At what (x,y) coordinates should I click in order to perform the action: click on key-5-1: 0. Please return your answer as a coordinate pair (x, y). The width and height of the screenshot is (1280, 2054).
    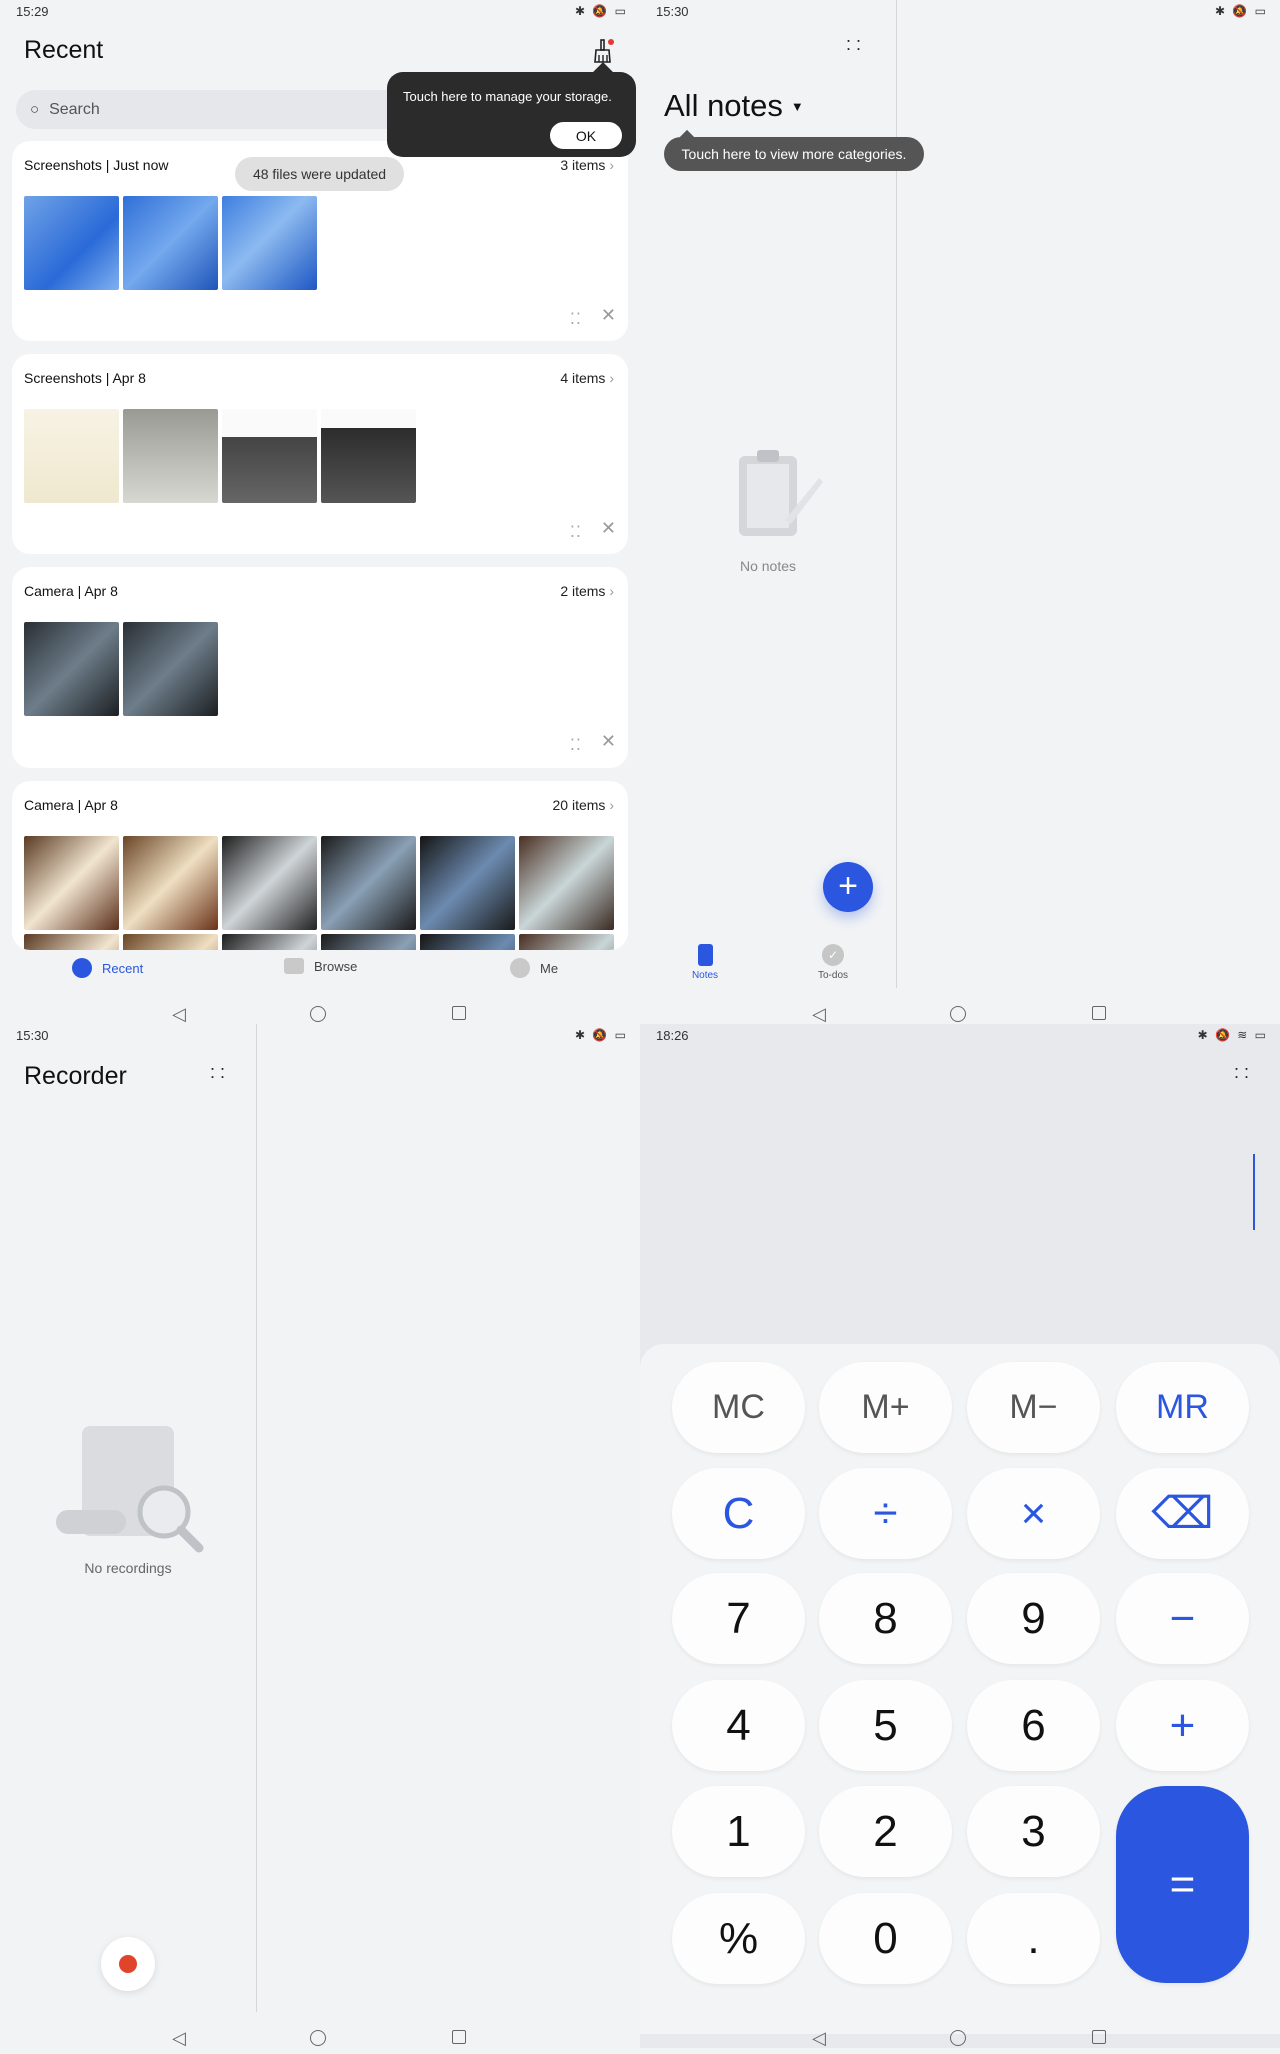
    Looking at the image, I should click on (885, 1938).